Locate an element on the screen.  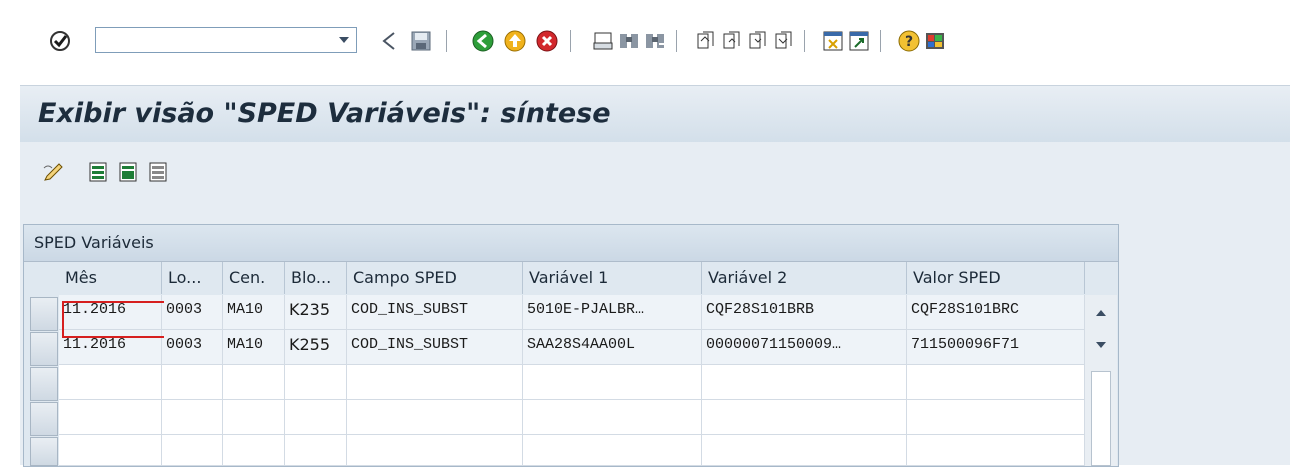
print-icon is located at coordinates (603, 41).